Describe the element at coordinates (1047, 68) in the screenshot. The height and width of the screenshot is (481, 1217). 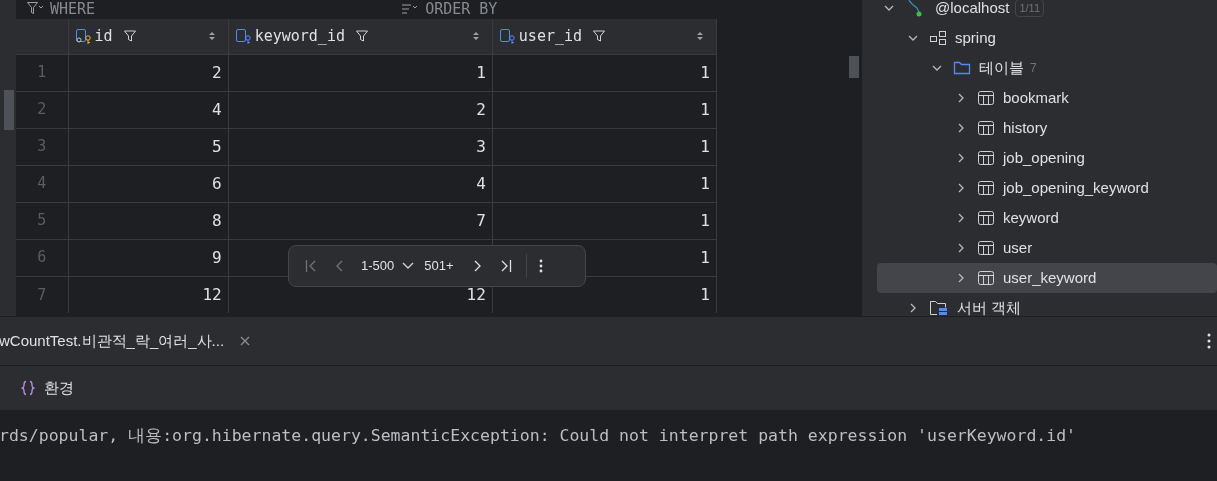
I see `tree-item: 테이블 7` at that location.